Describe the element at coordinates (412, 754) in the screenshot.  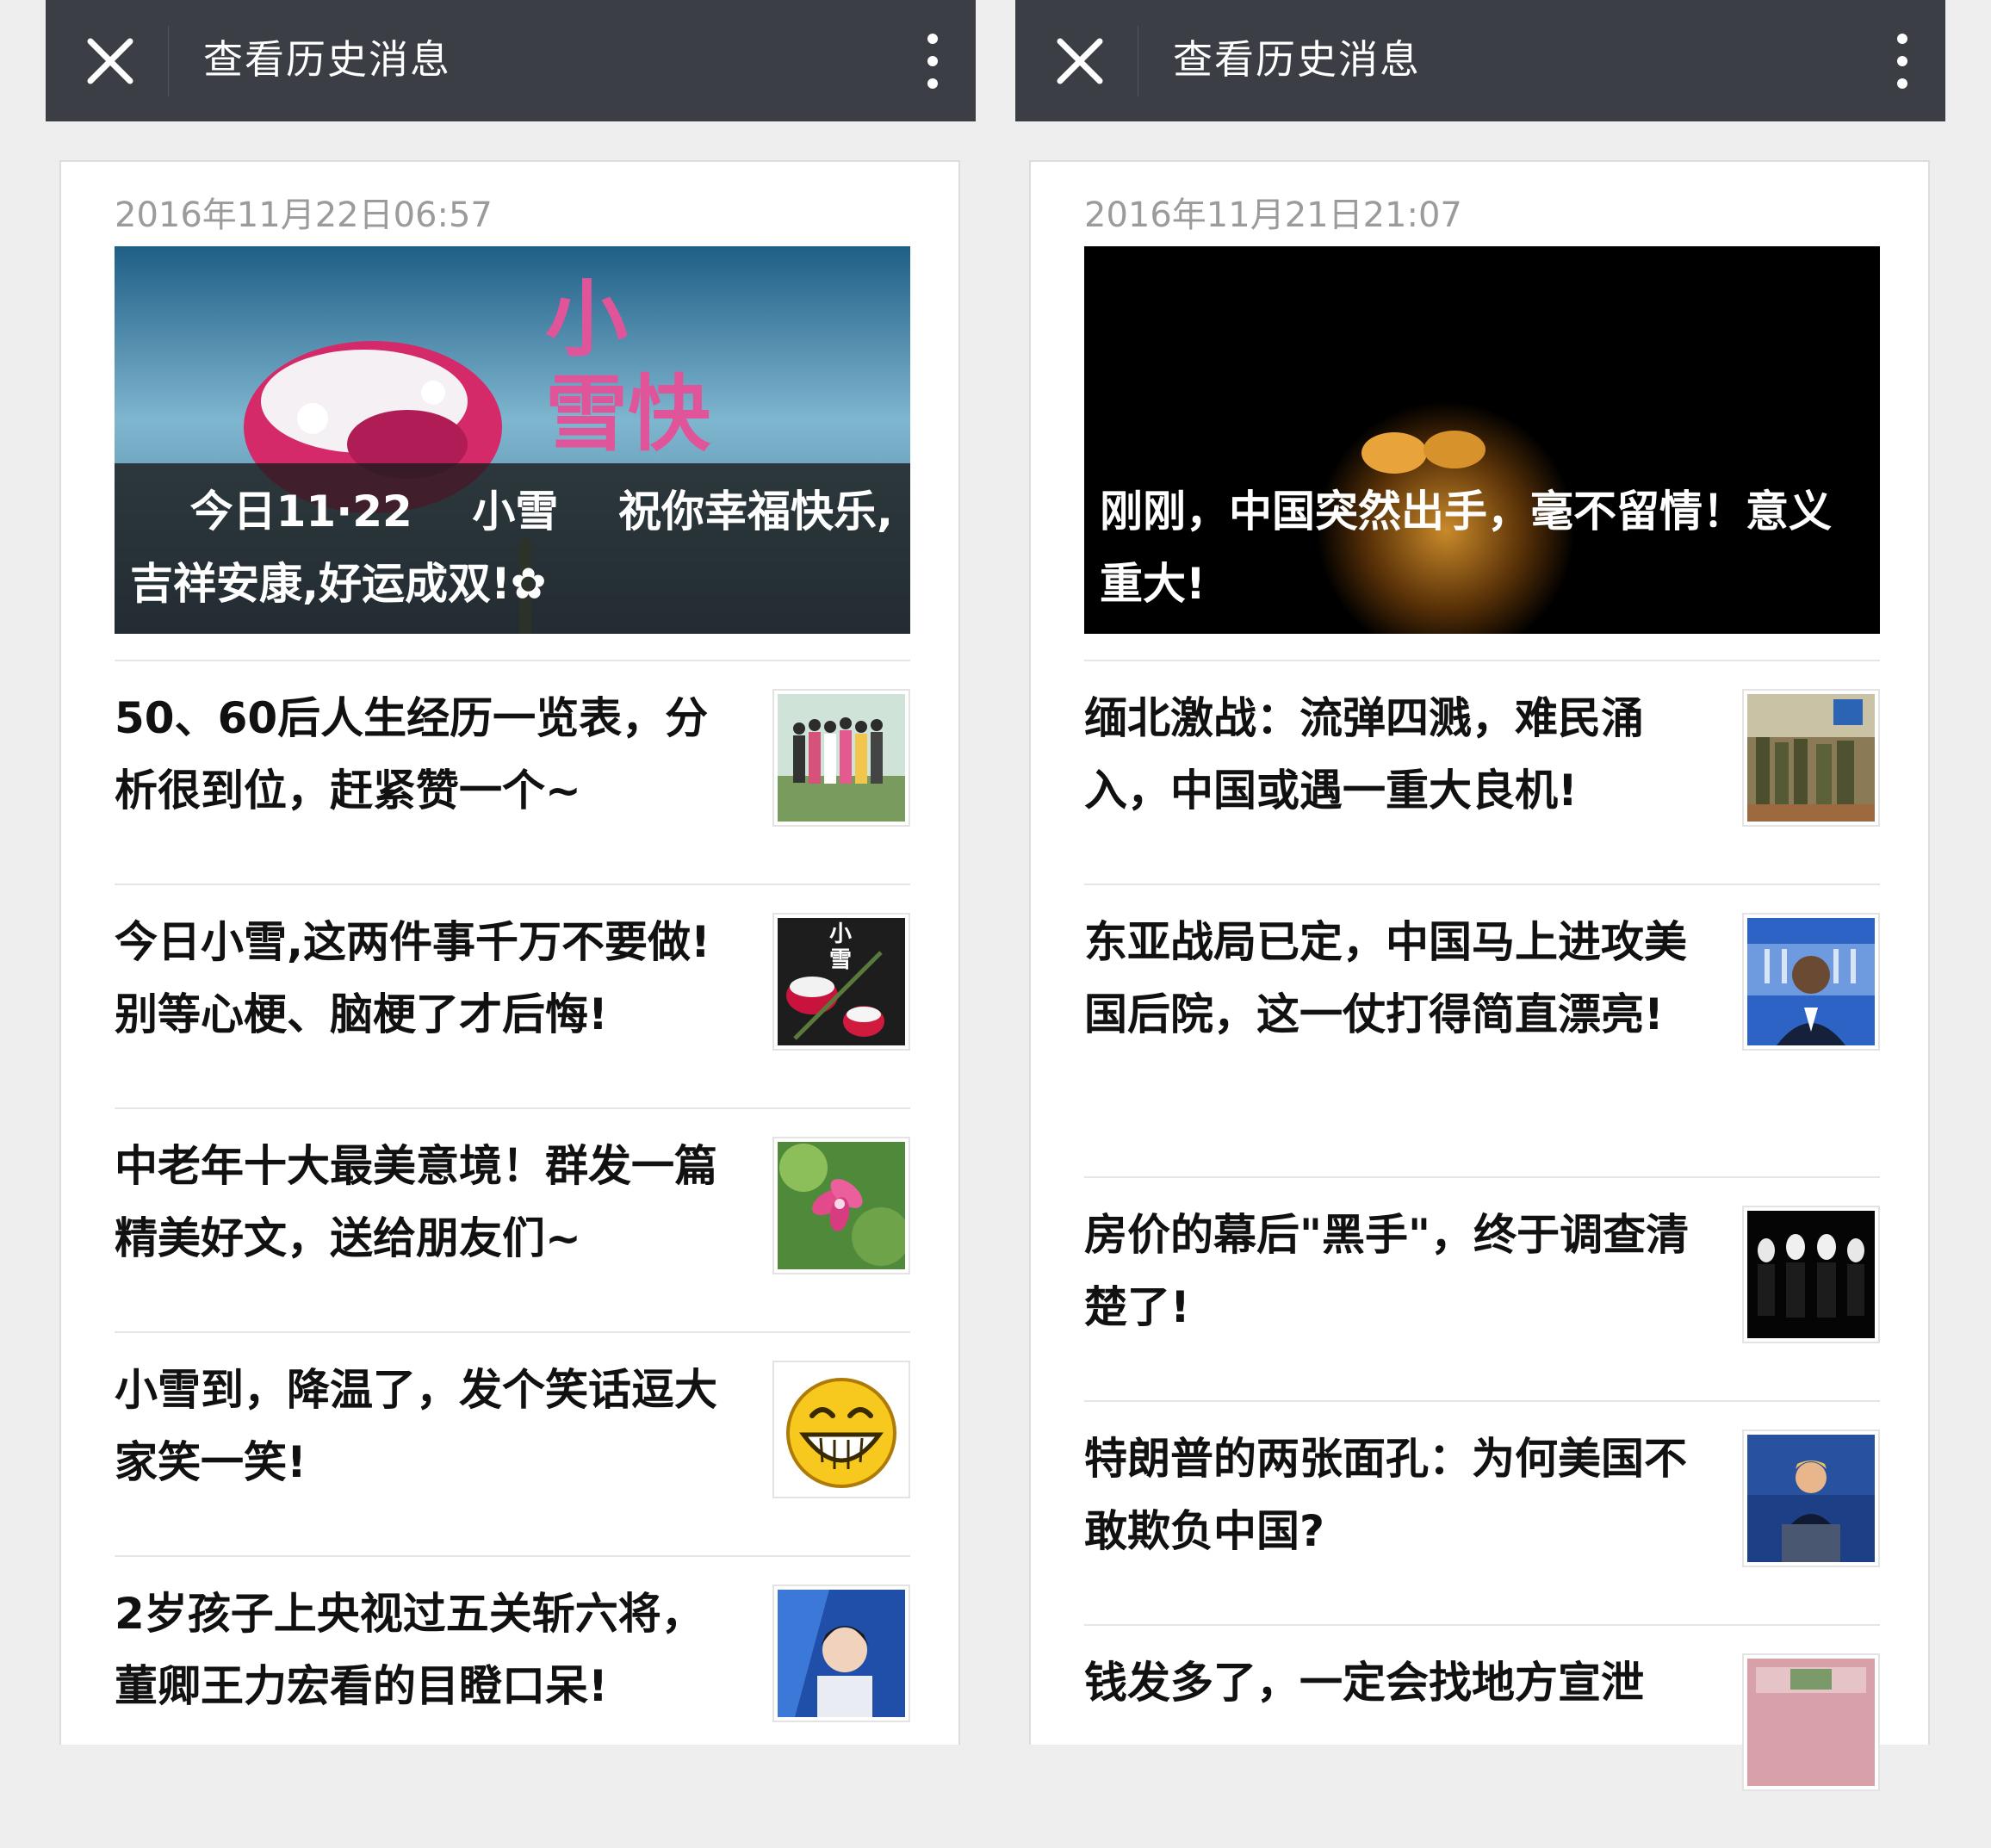
I see `article-title: 50、60后人生经历一览表，分析很到位，赶紧赞一个~` at that location.